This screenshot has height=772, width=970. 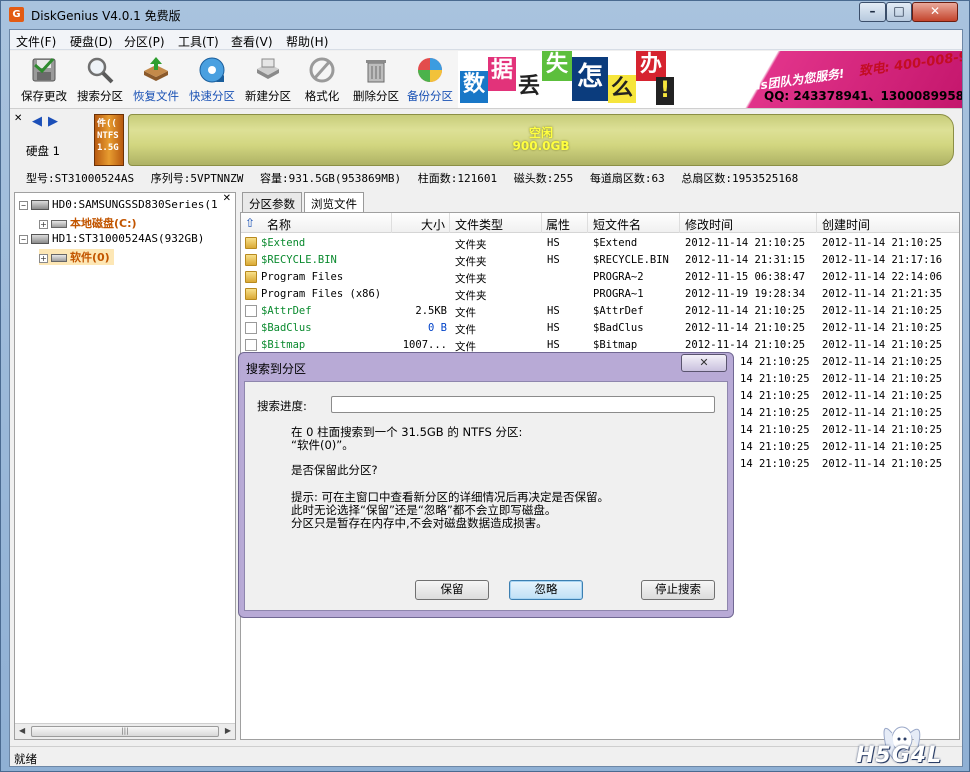 What do you see at coordinates (212, 80) in the screenshot?
I see `quick-partition-button: 快速分区` at bounding box center [212, 80].